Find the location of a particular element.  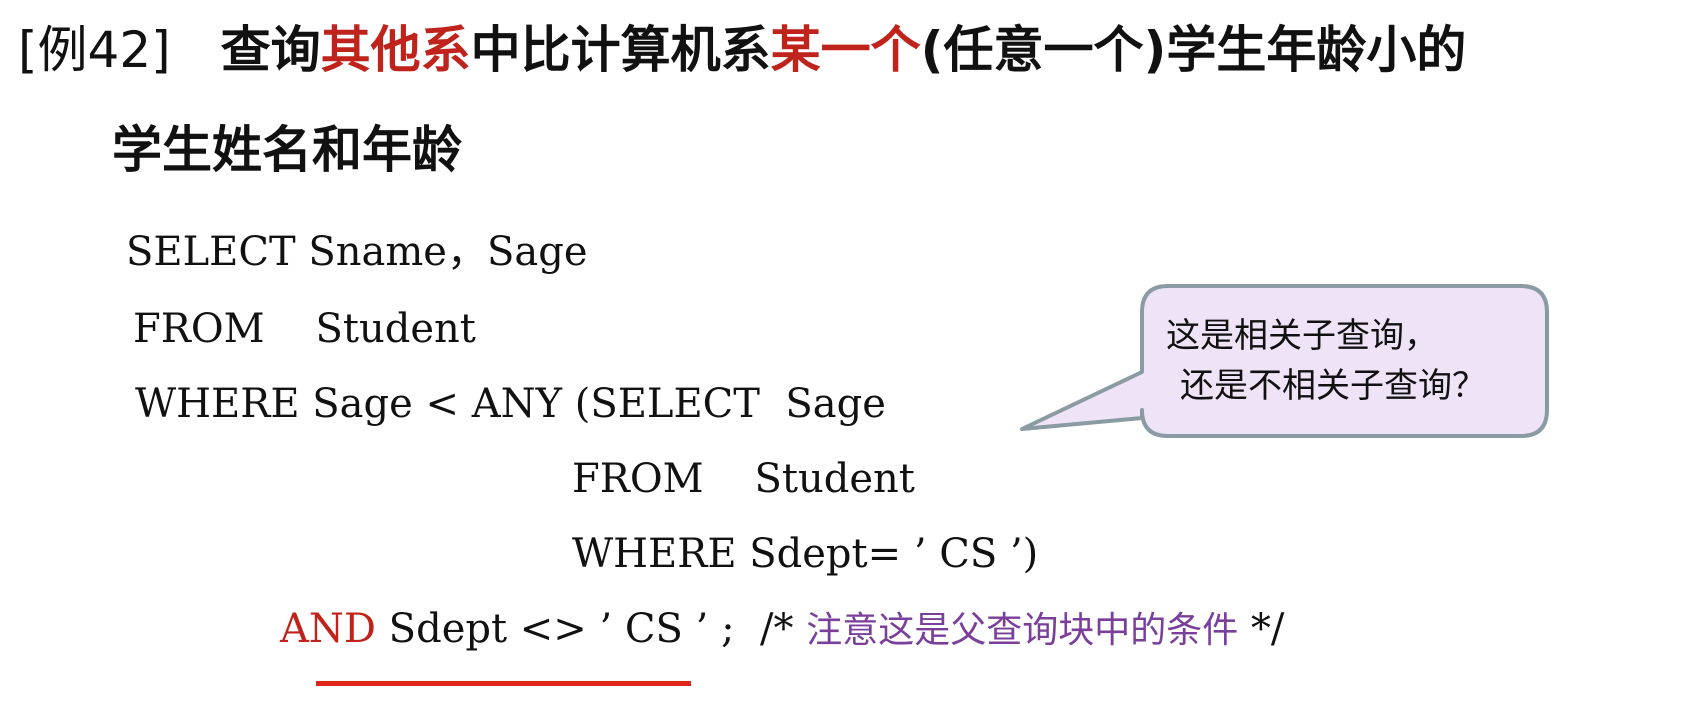

and-keyword: AND is located at coordinates (328, 629).